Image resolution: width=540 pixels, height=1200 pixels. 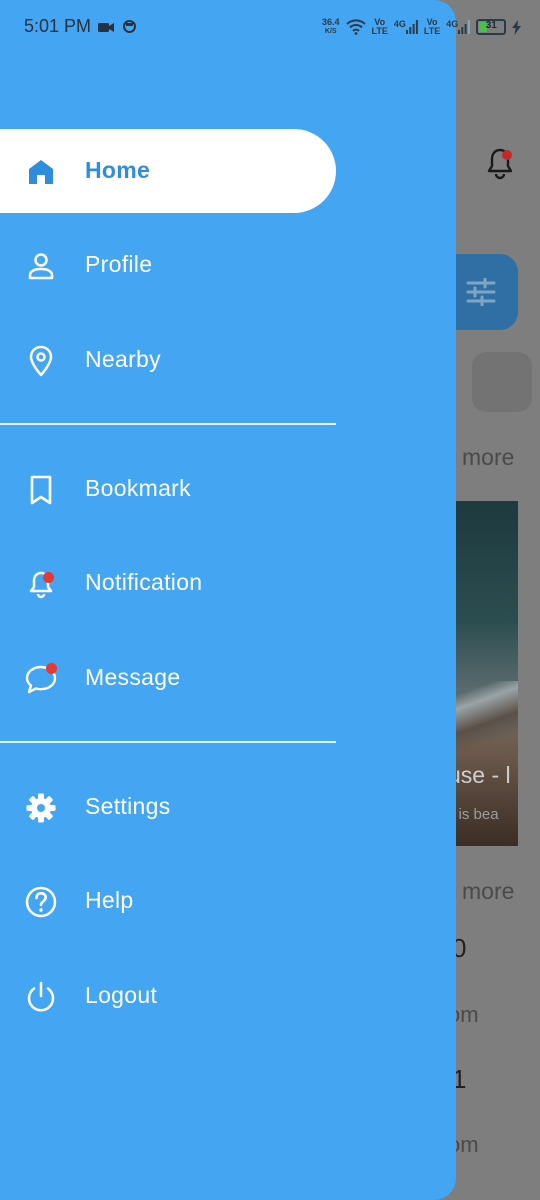 What do you see at coordinates (129, 26) in the screenshot?
I see `sync-icon` at bounding box center [129, 26].